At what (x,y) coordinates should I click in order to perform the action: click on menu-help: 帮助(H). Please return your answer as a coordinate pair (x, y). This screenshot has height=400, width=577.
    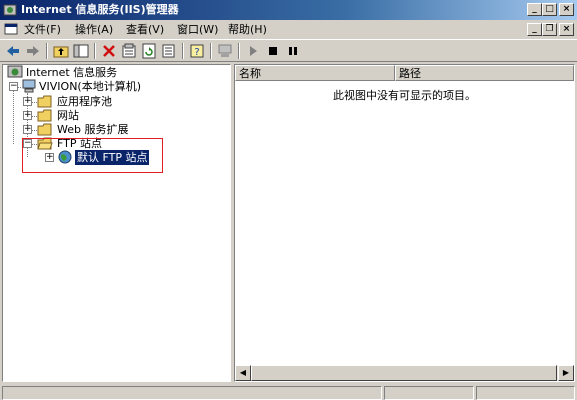
    Looking at the image, I should click on (247, 29).